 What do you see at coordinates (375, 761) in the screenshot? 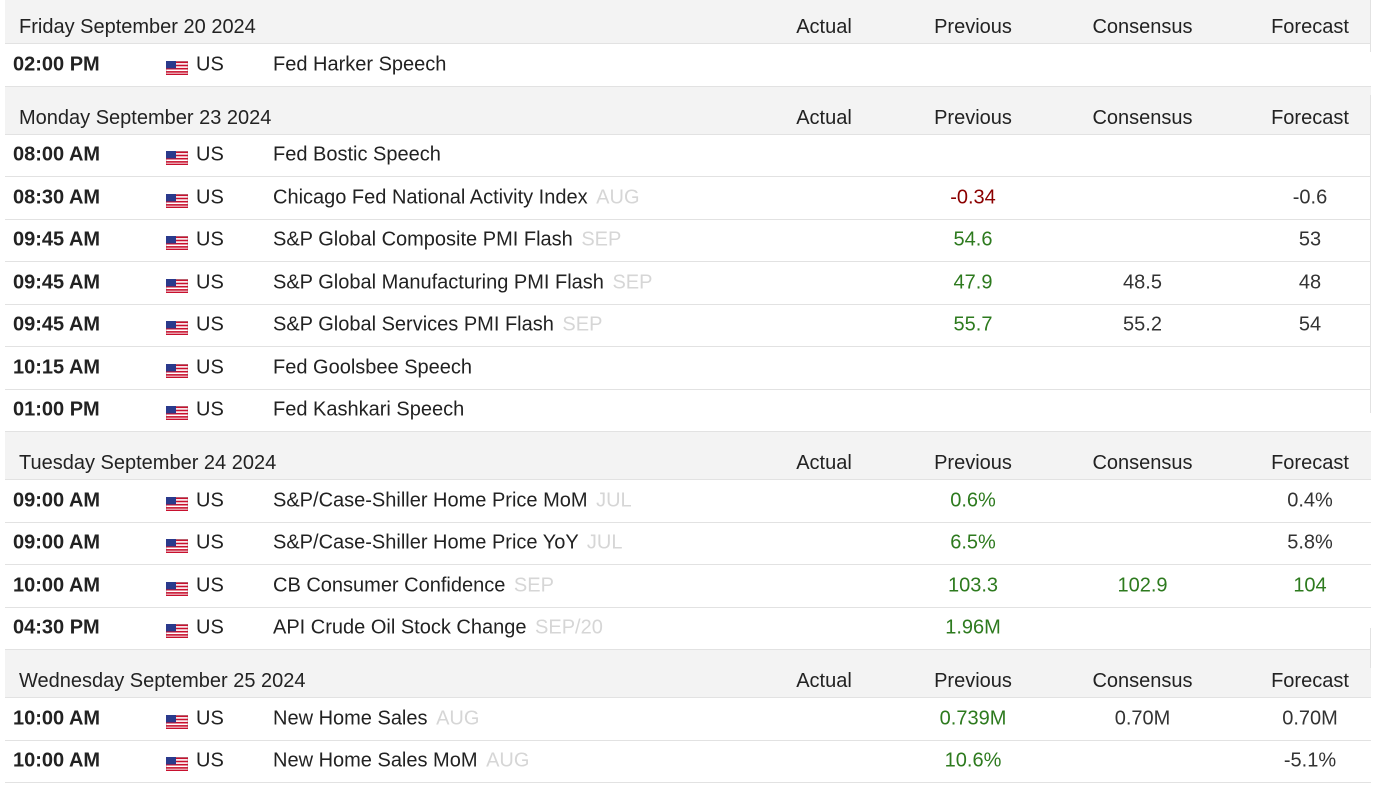
I see `event-name-link: New Home Sales MoM` at bounding box center [375, 761].